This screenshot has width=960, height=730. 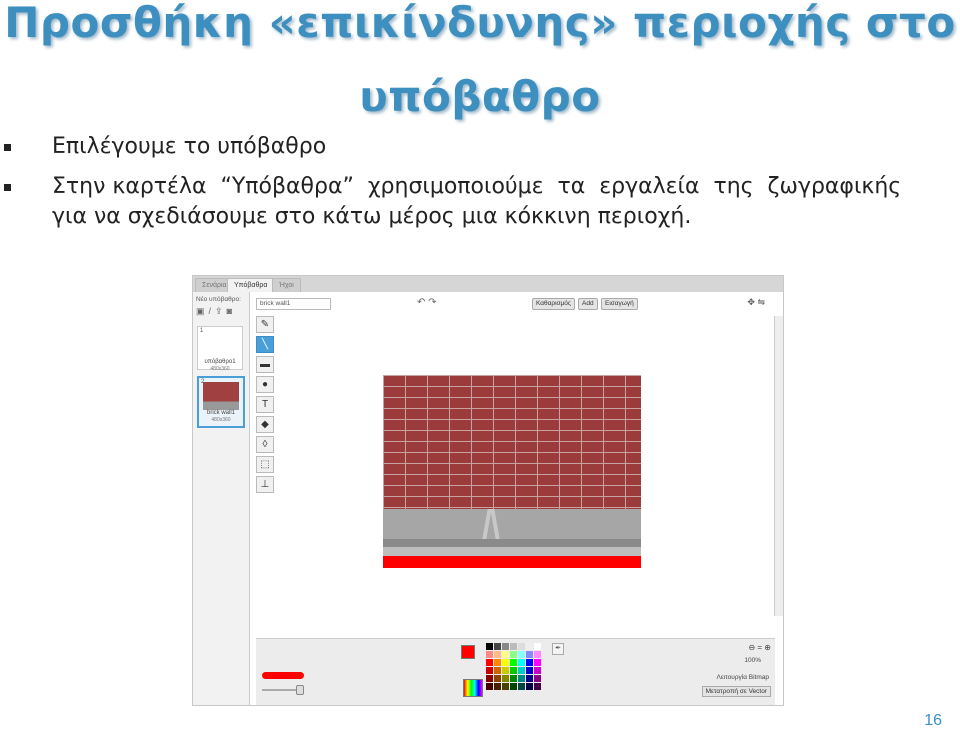 What do you see at coordinates (210, 311) in the screenshot?
I see `paint-icon: /` at bounding box center [210, 311].